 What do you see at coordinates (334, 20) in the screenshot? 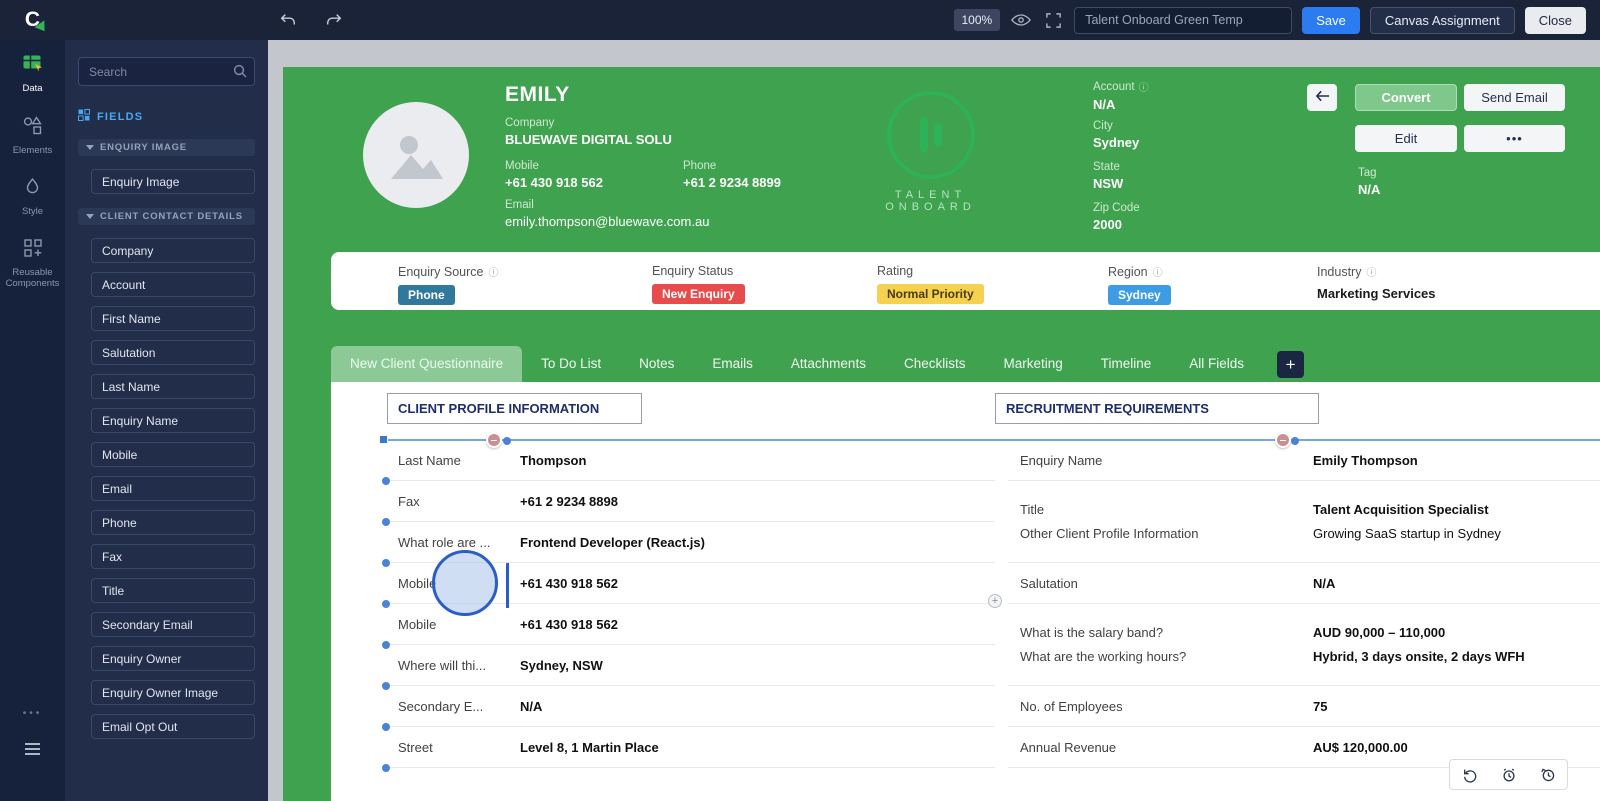
I see `redo-icon` at bounding box center [334, 20].